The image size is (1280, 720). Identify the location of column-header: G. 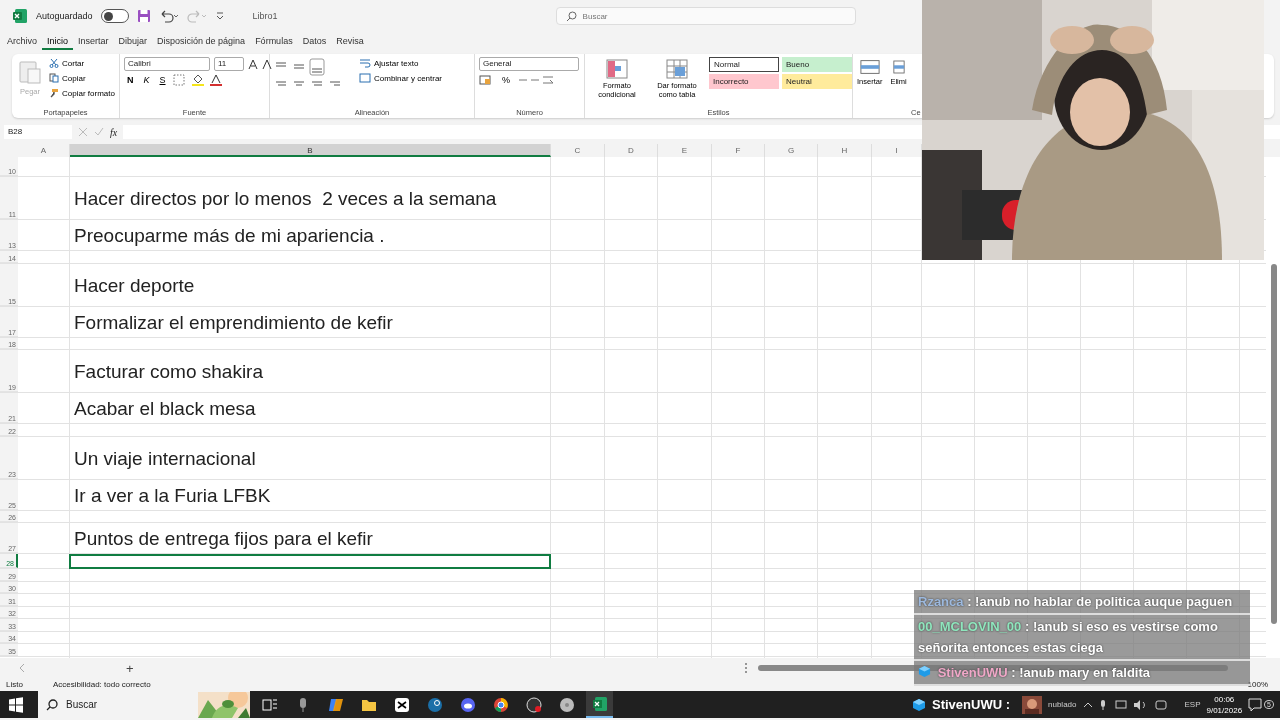
(791, 150).